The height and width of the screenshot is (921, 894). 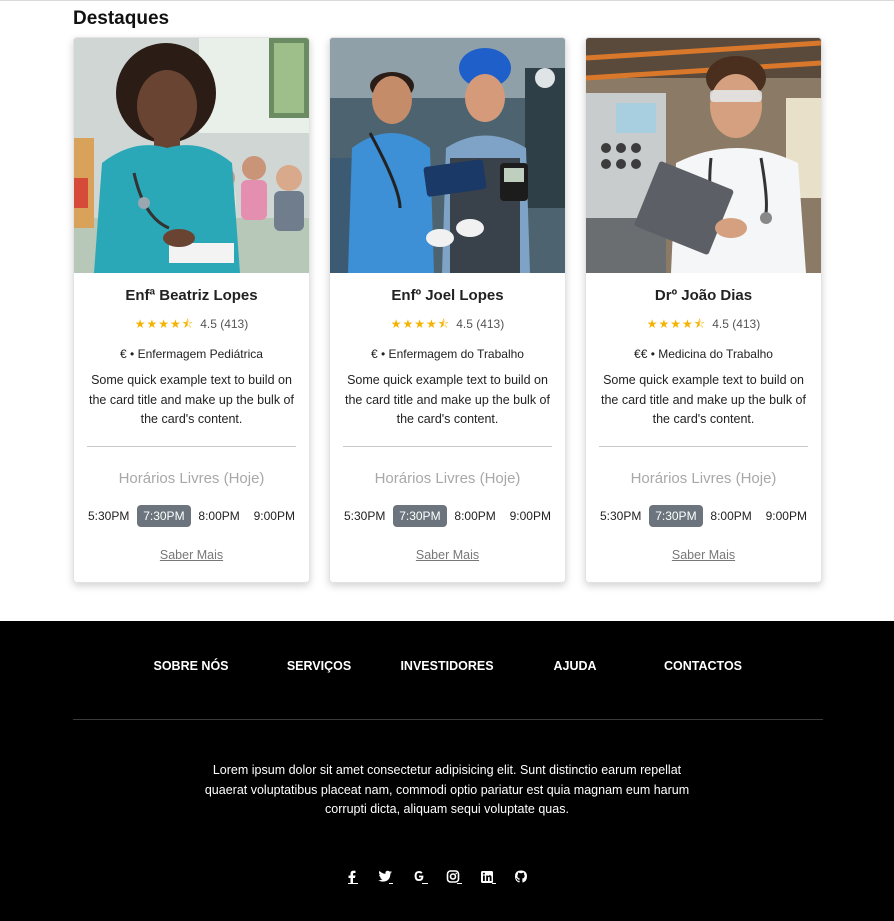 I want to click on social-links, so click(x=440, y=879).